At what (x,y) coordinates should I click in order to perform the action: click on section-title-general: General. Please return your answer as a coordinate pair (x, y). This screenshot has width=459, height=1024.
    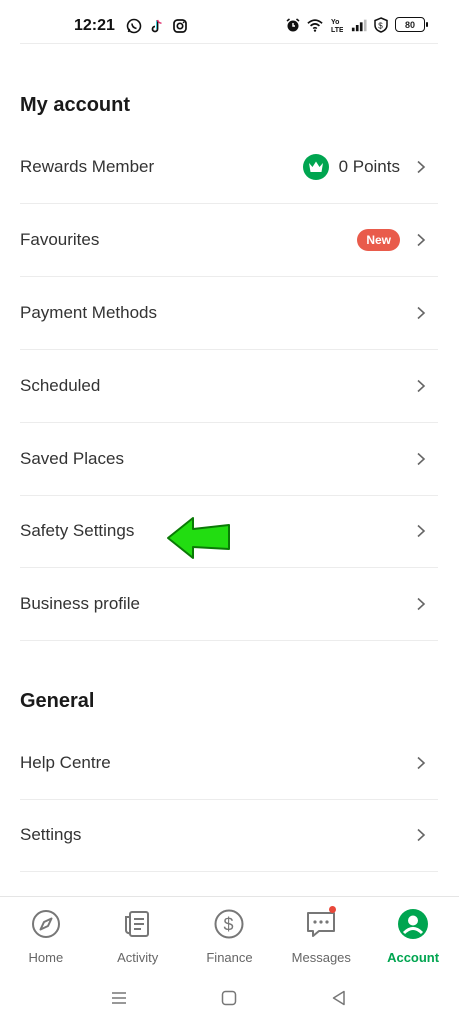
    Looking at the image, I should click on (57, 701).